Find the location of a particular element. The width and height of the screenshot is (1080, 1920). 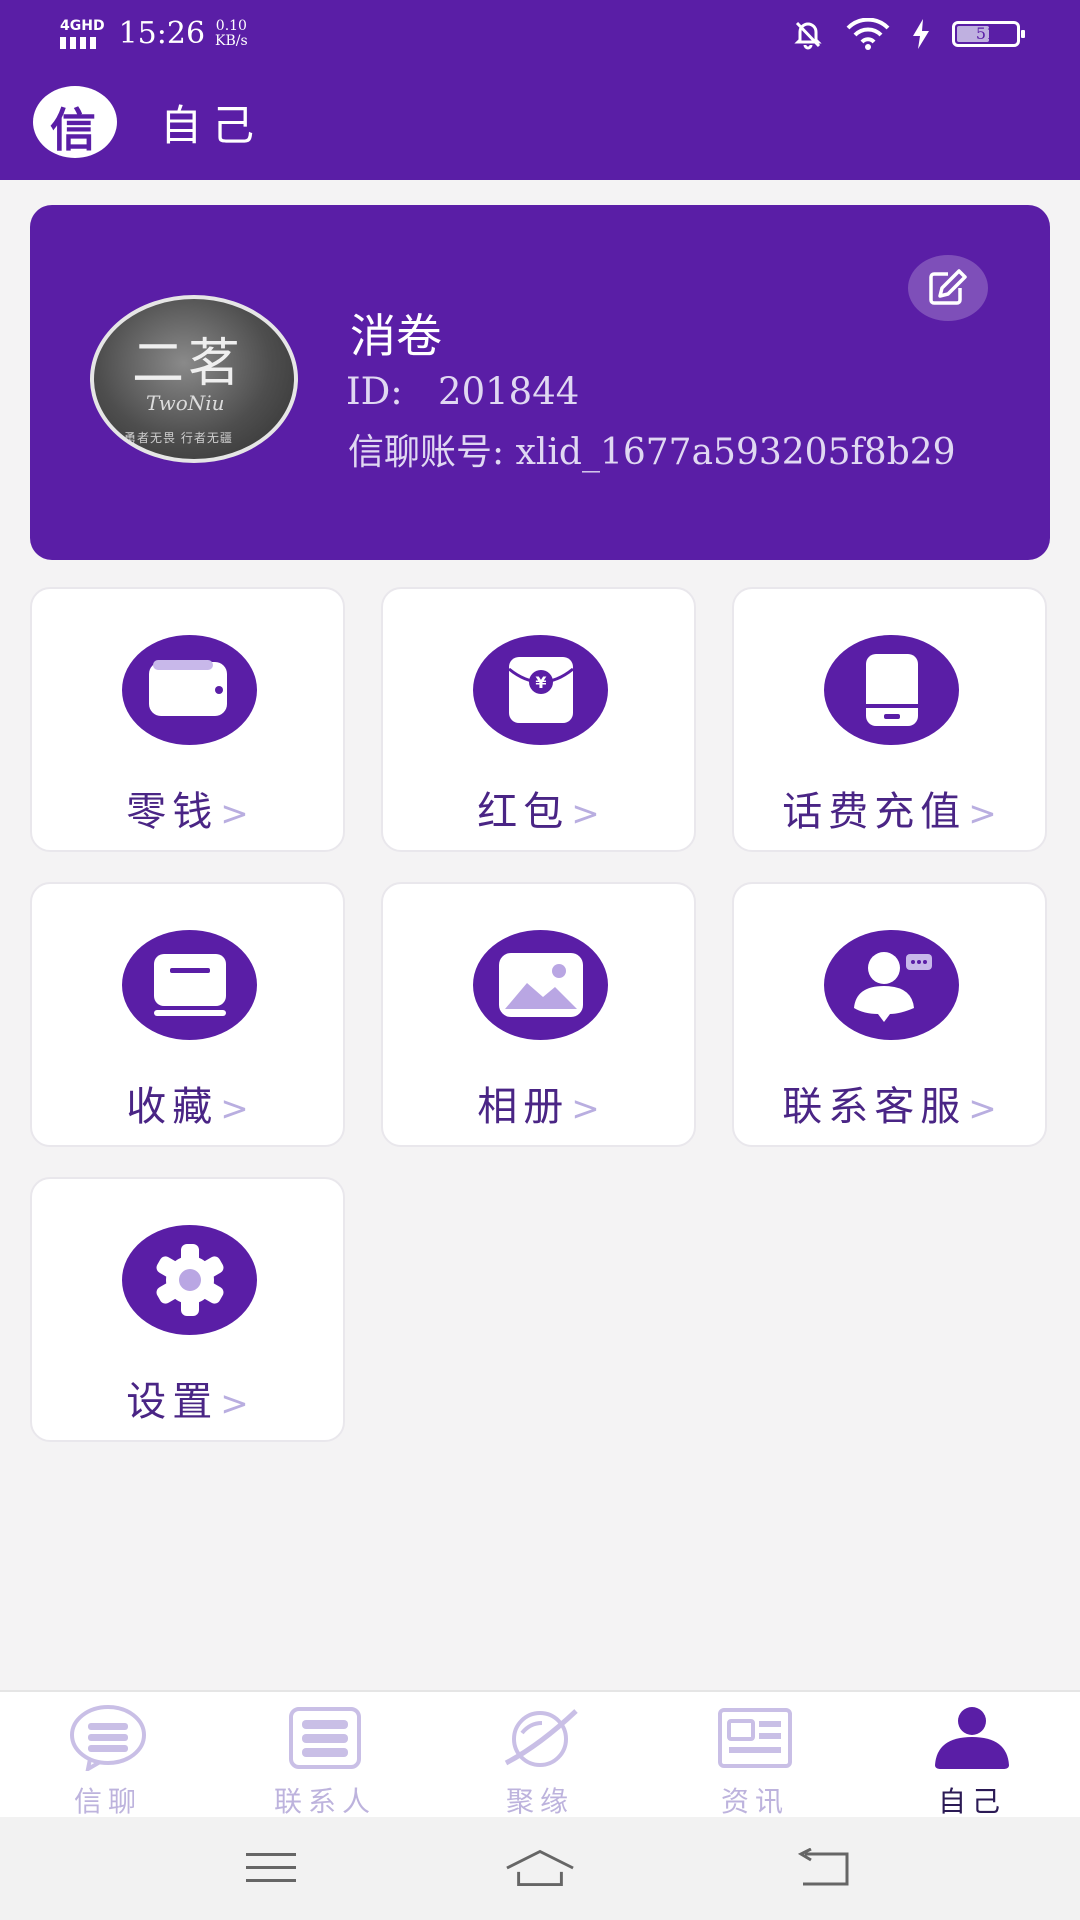

tab-chat: 信聊 is located at coordinates (108, 1761).